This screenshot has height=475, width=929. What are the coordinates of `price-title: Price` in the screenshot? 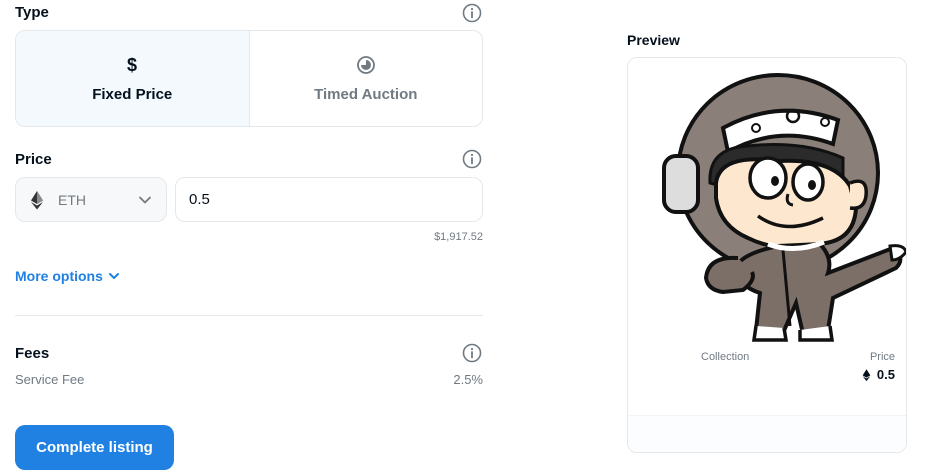 It's located at (33, 159).